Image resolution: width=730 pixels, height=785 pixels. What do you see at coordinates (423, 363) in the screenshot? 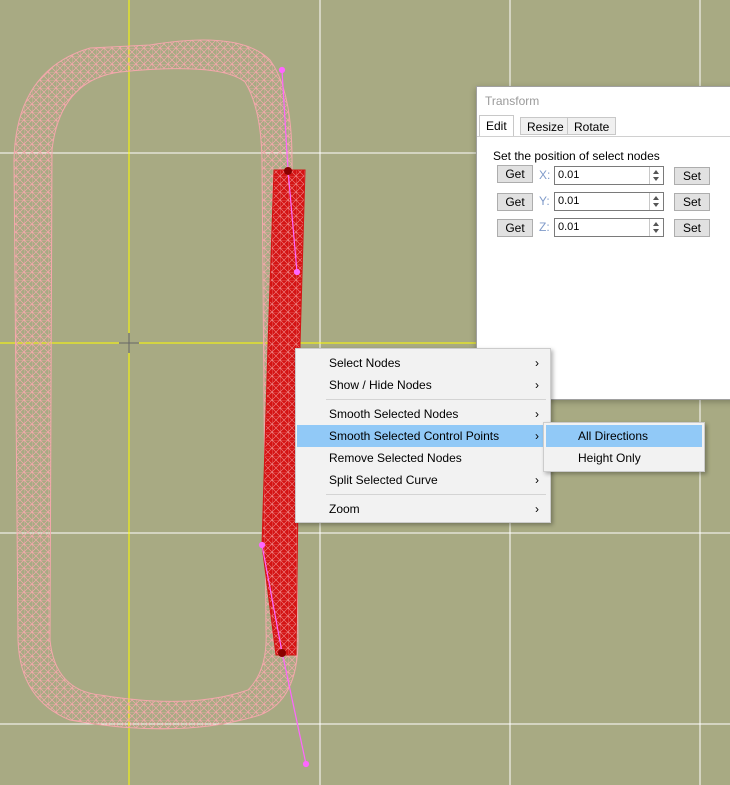
I see `menu-item-select-nodes: Select Nodes ›` at bounding box center [423, 363].